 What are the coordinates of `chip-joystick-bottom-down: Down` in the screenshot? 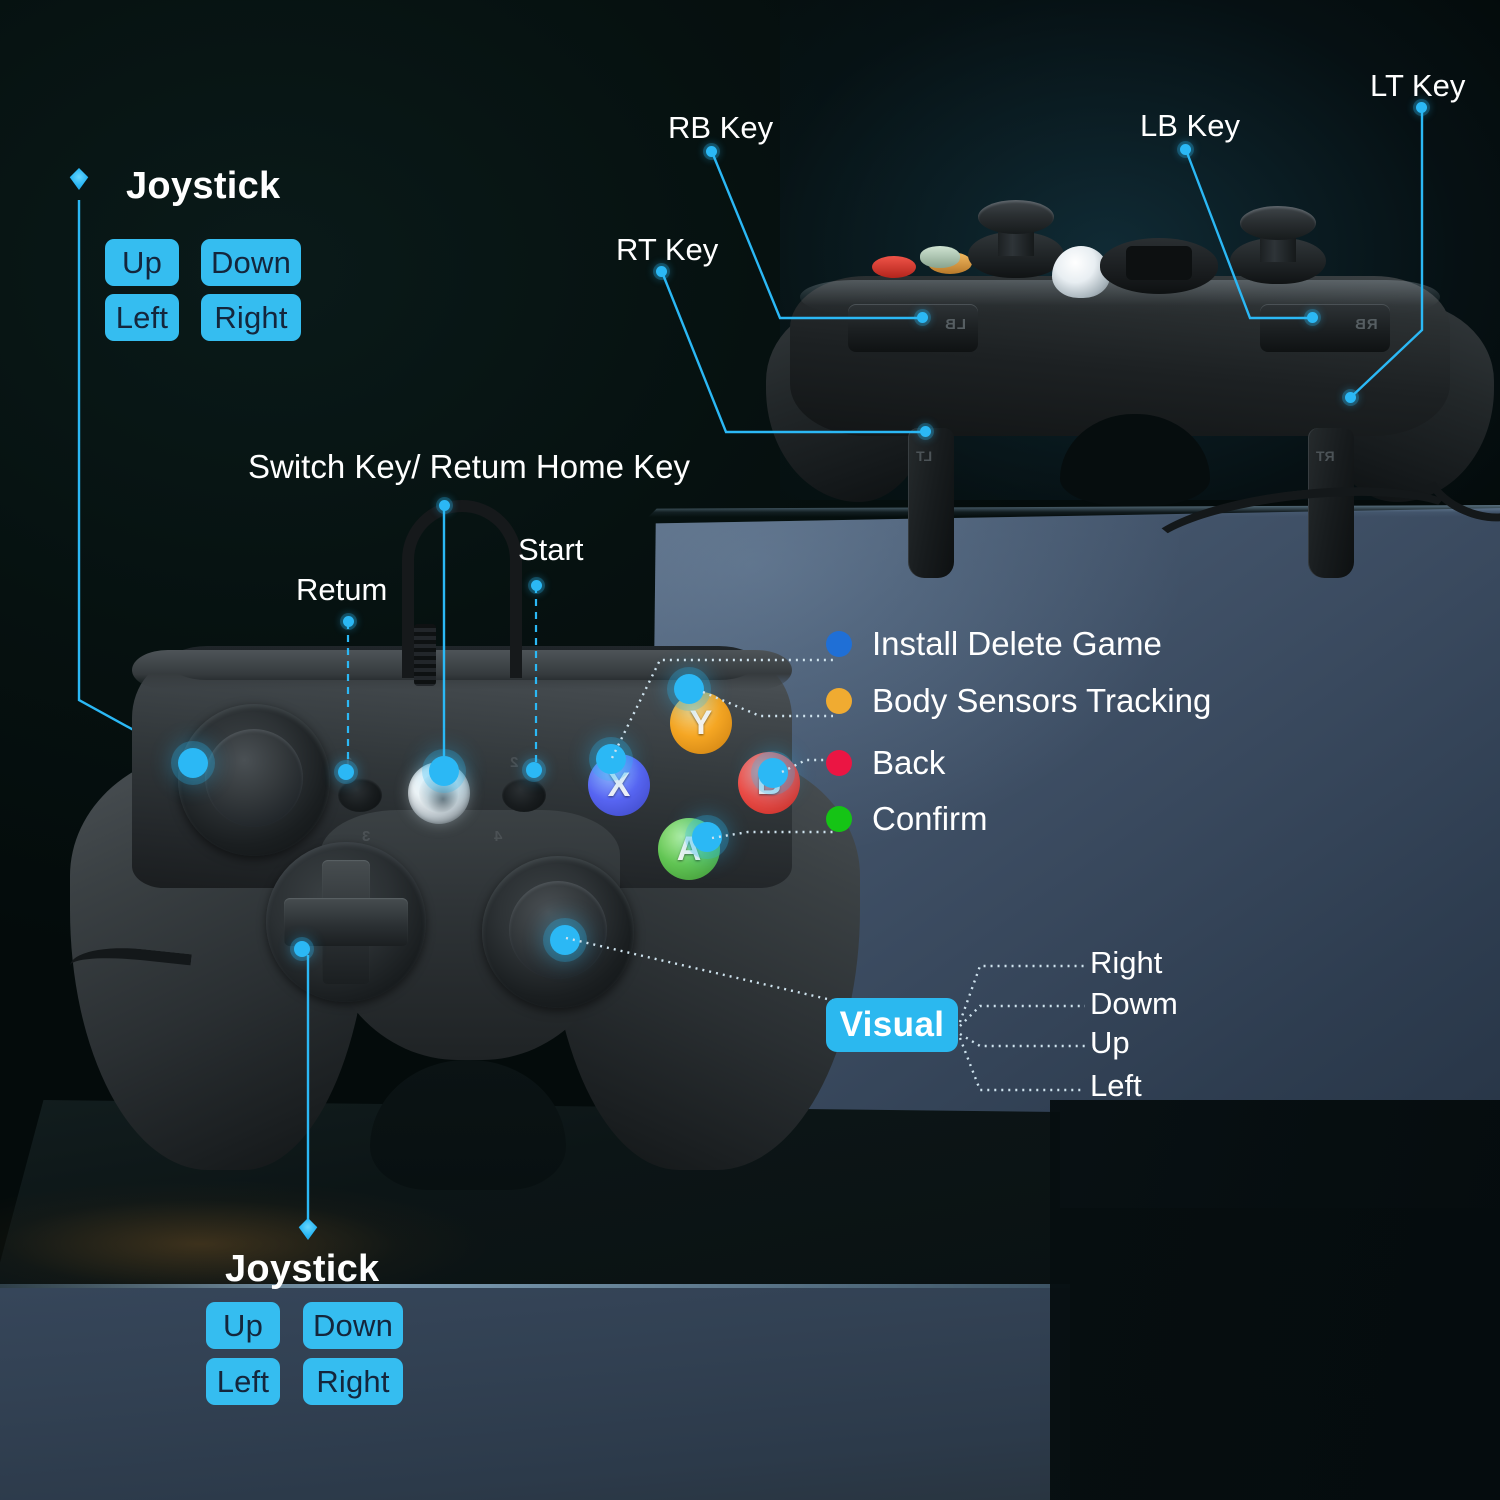 It's located at (353, 1325).